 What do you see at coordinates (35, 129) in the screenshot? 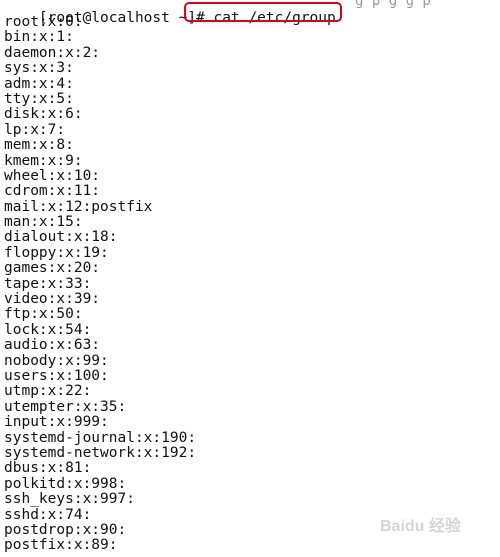
I see `output-line: lp:x:7:` at bounding box center [35, 129].